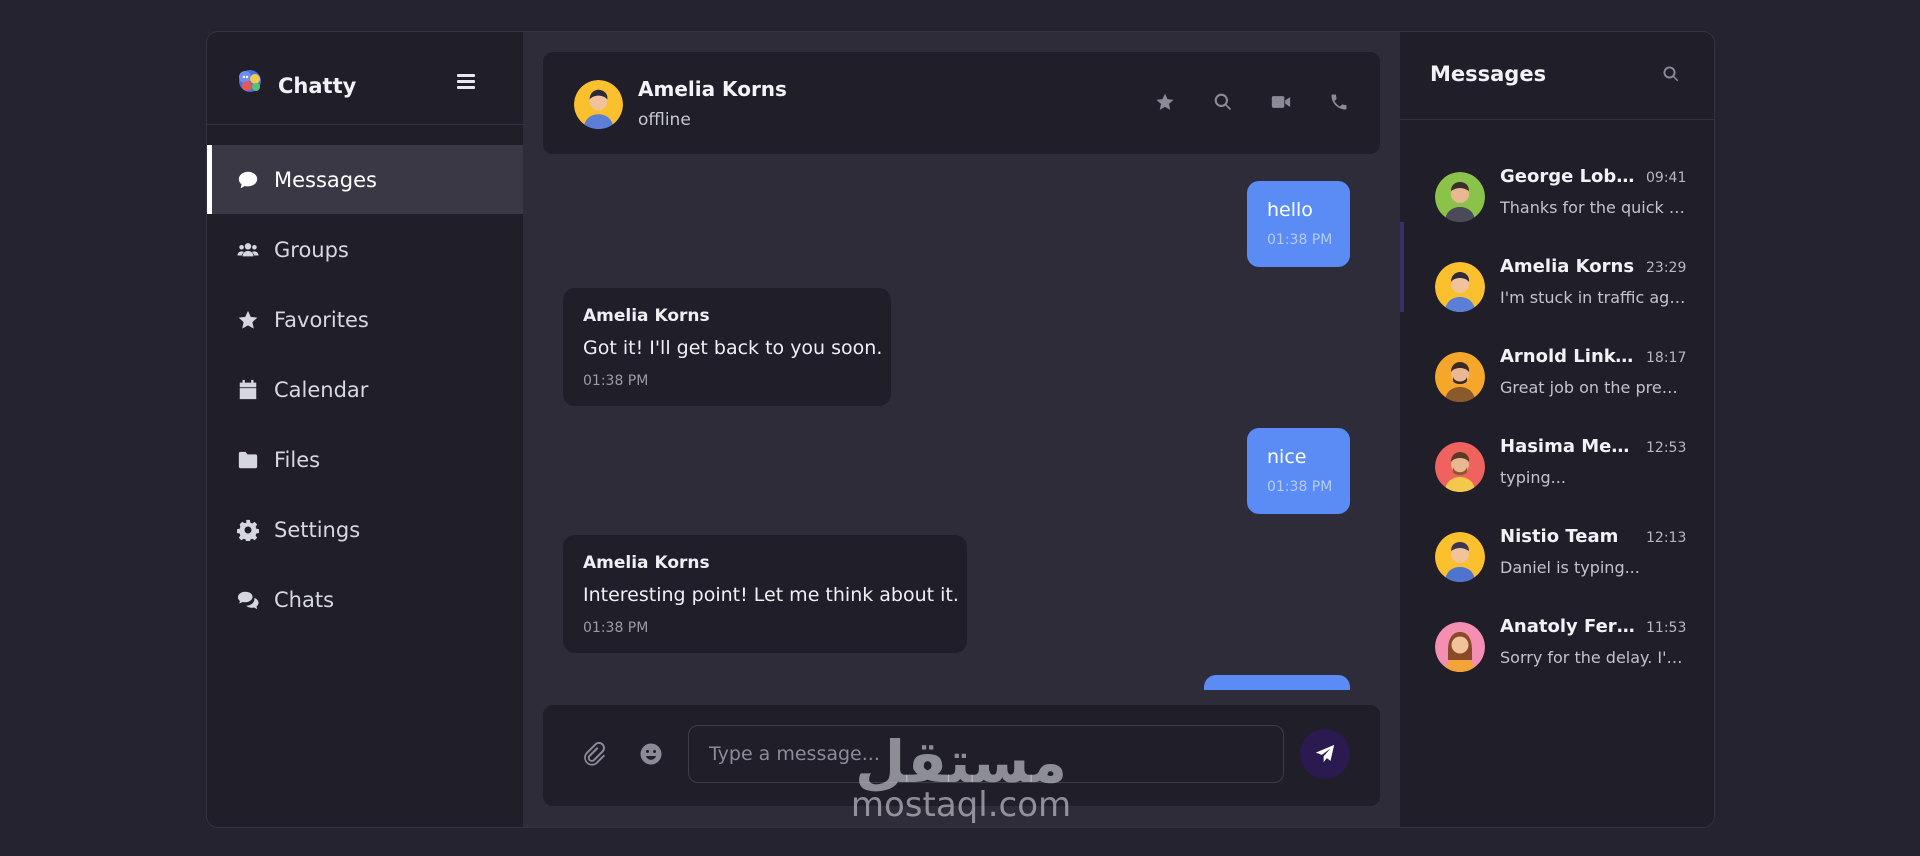 The width and height of the screenshot is (1920, 856). Describe the element at coordinates (248, 600) in the screenshot. I see `chats-icon` at that location.